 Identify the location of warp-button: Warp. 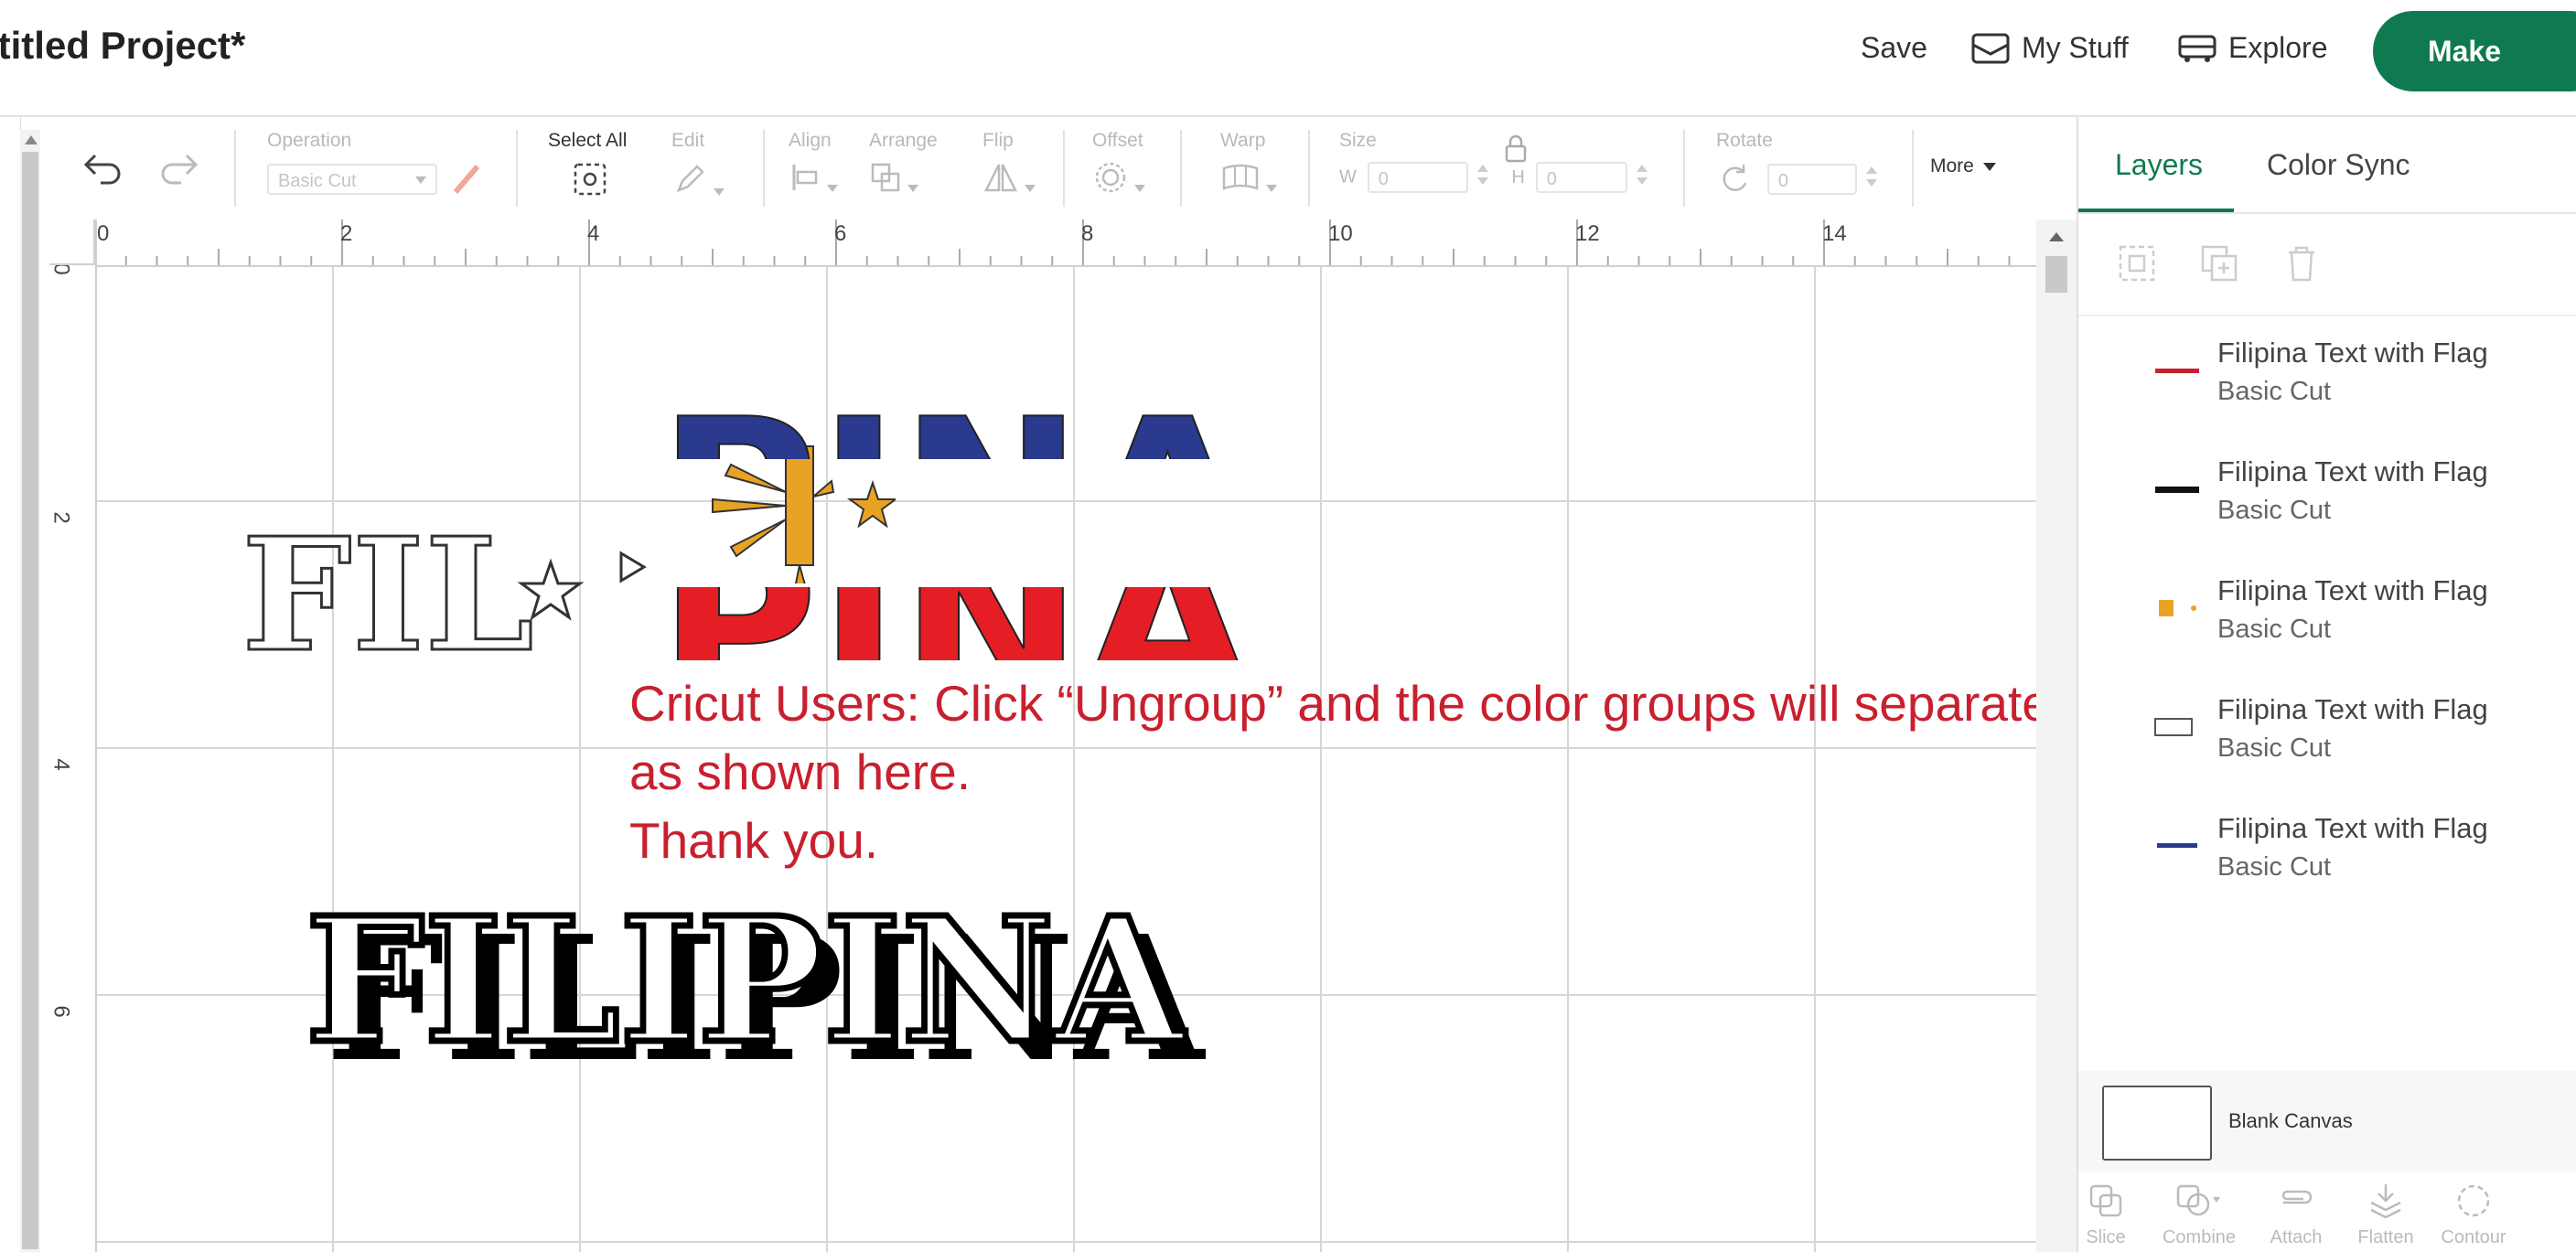
(1248, 165).